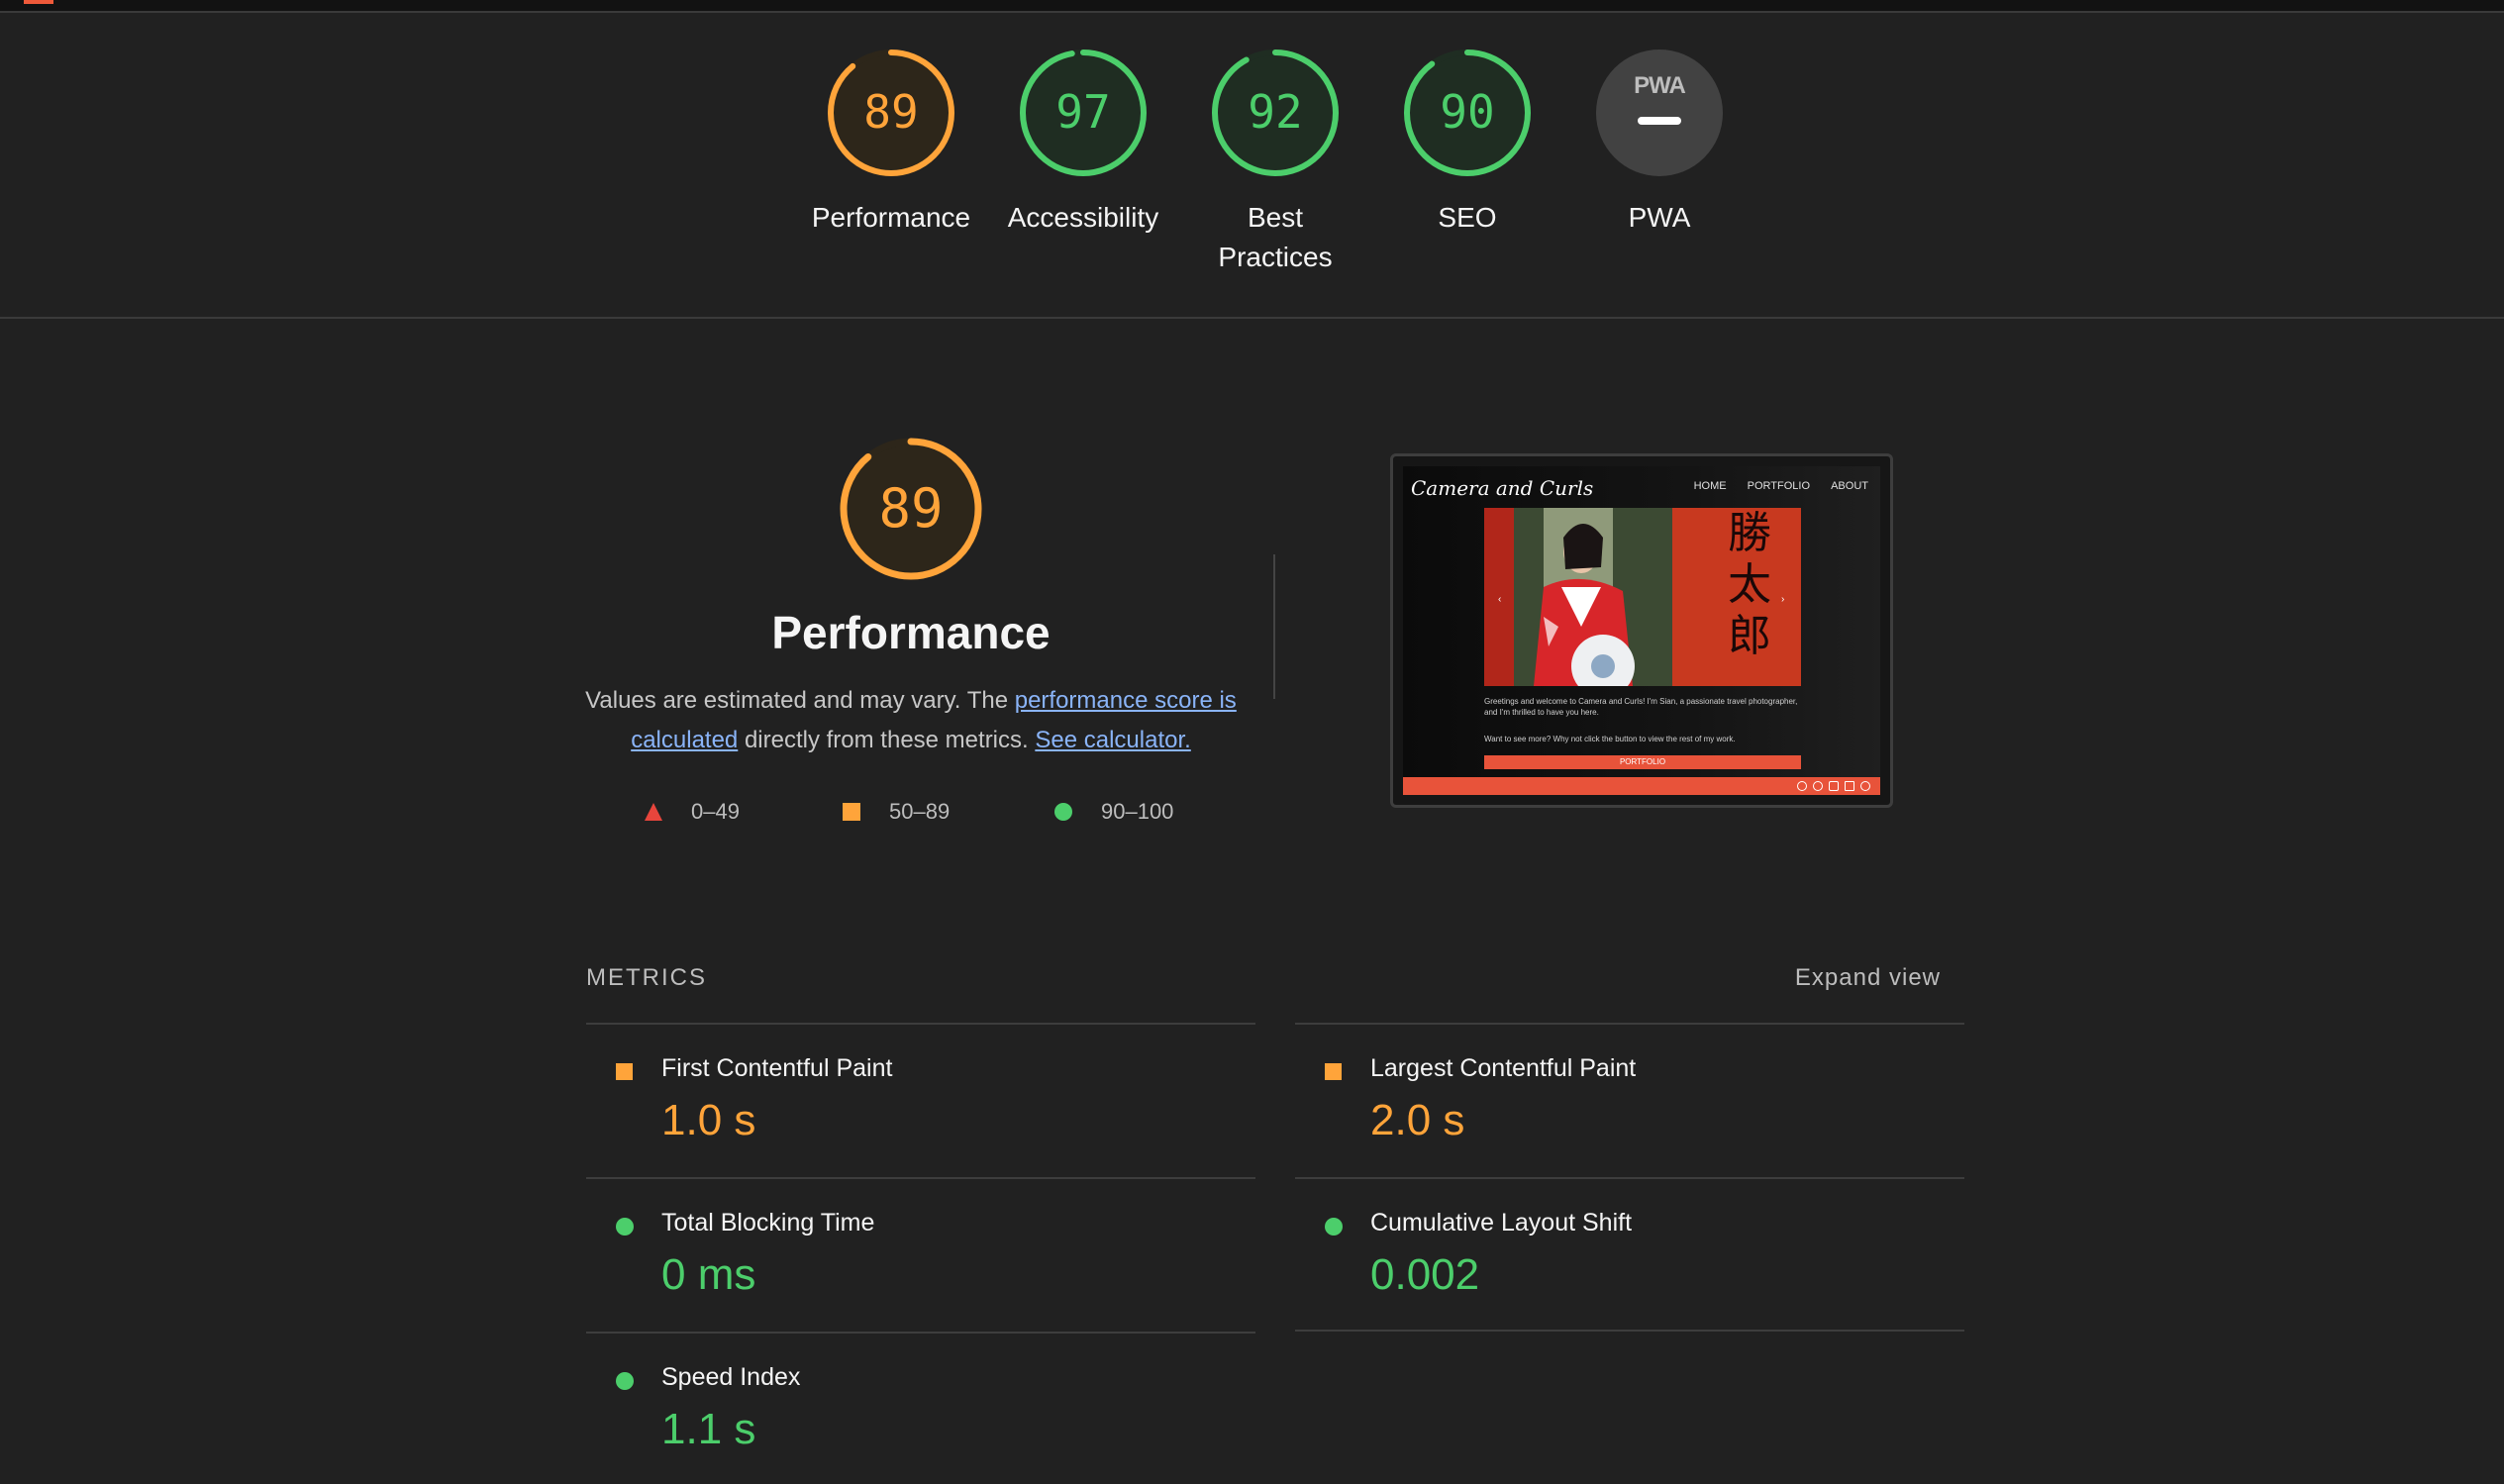 The height and width of the screenshot is (1484, 2504). What do you see at coordinates (1834, 786) in the screenshot?
I see `youtube-icon` at bounding box center [1834, 786].